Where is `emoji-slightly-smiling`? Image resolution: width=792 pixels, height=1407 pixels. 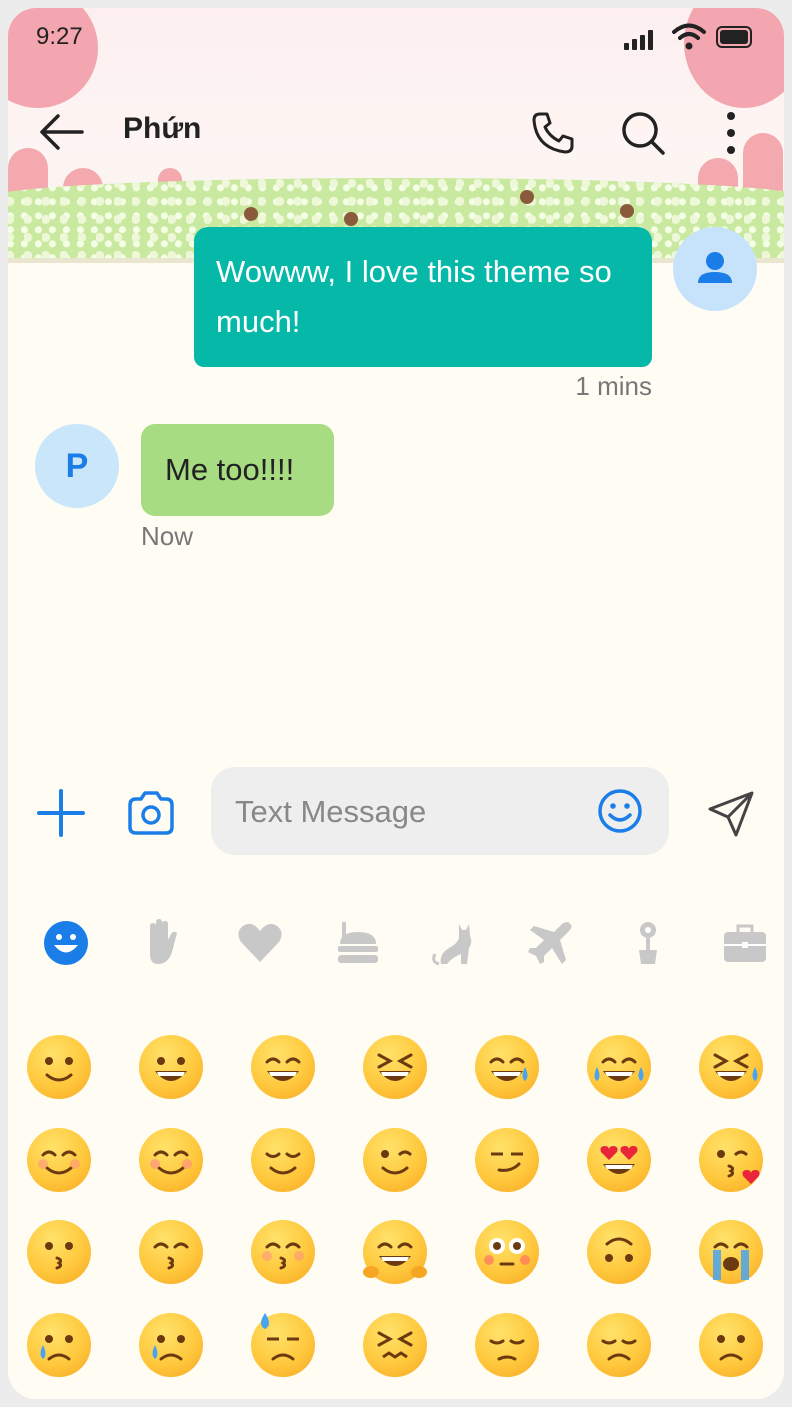
emoji-slightly-smiling is located at coordinates (59, 1067).